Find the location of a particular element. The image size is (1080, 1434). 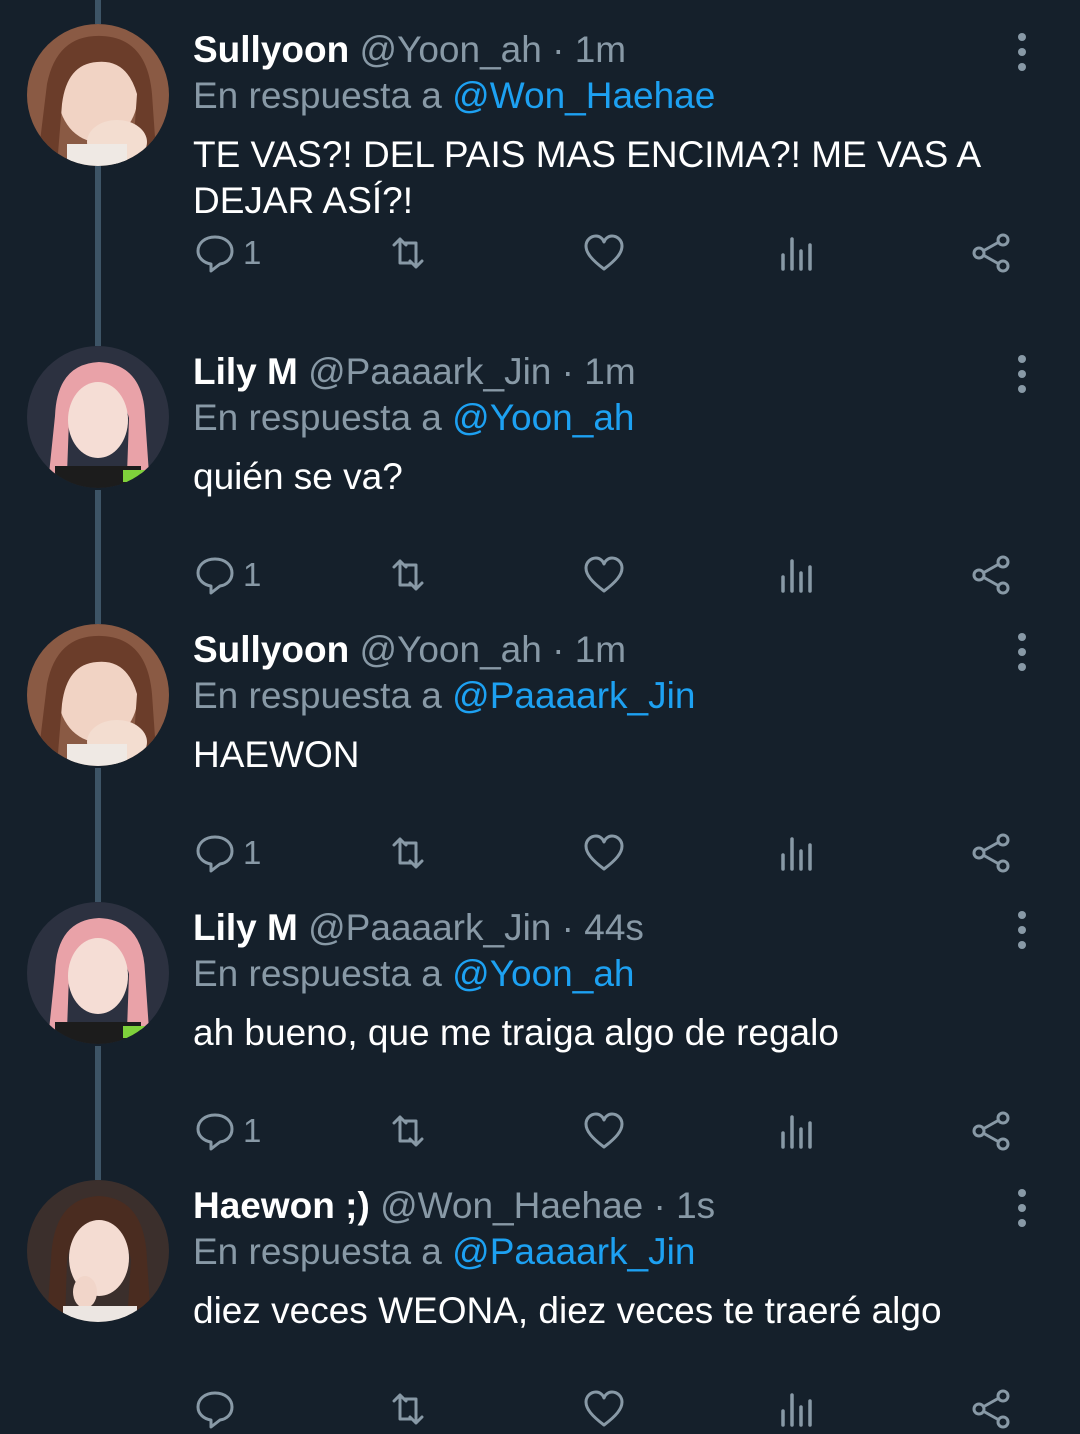

reply-button is located at coordinates (218, 1409).